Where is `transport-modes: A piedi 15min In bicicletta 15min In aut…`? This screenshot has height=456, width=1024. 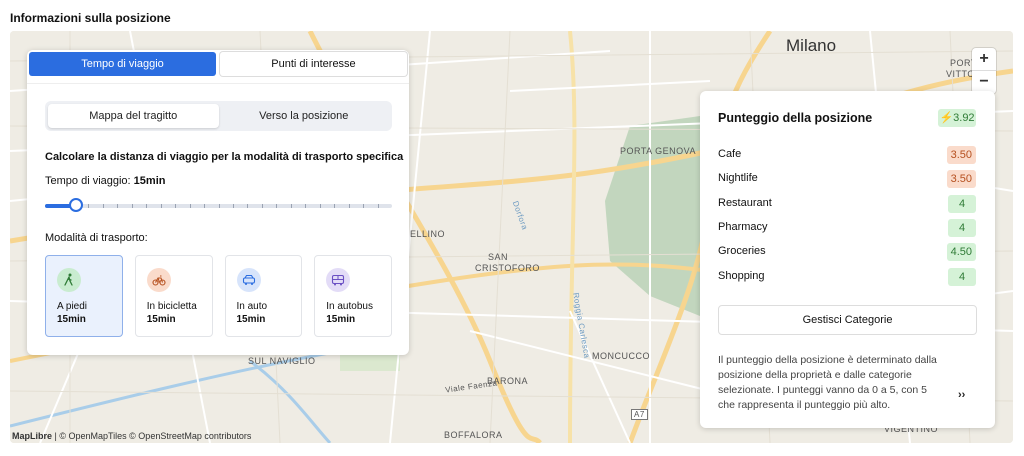
transport-modes: A piedi 15min In bicicletta 15min In aut… is located at coordinates (218, 296).